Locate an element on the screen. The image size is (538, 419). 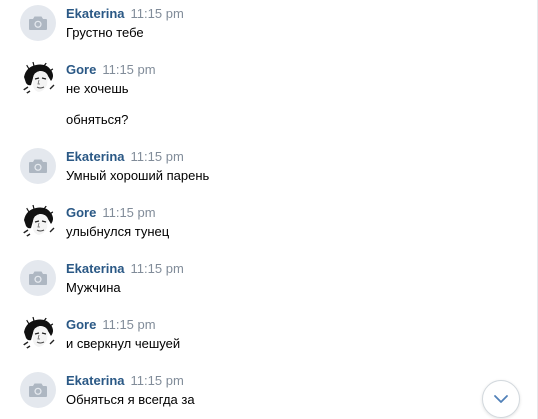
chevron-down-icon is located at coordinates (501, 399).